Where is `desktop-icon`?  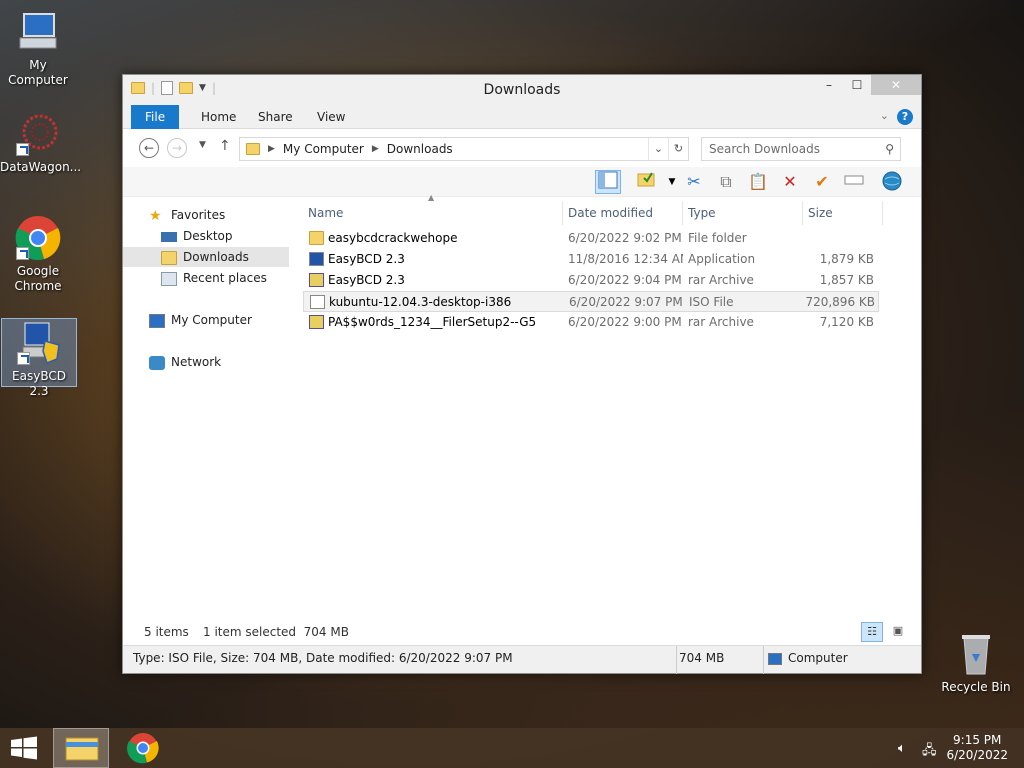
desktop-icon is located at coordinates (169, 236).